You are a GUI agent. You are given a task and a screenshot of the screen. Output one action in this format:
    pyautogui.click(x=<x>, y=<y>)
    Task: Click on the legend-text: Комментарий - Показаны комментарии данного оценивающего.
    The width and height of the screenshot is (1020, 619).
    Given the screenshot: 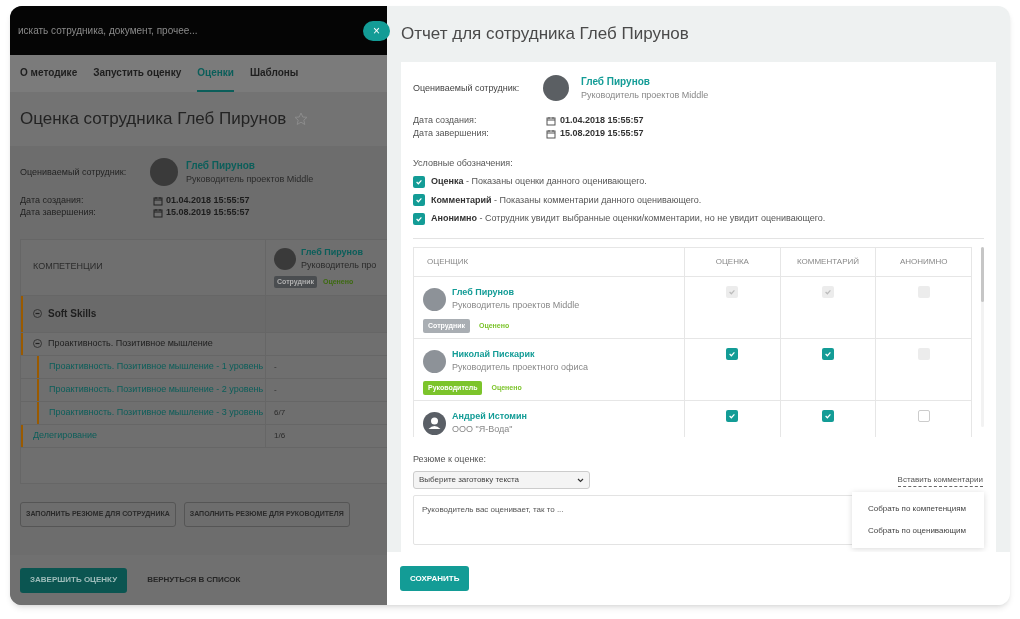 What is the action you would take?
    pyautogui.click(x=566, y=200)
    